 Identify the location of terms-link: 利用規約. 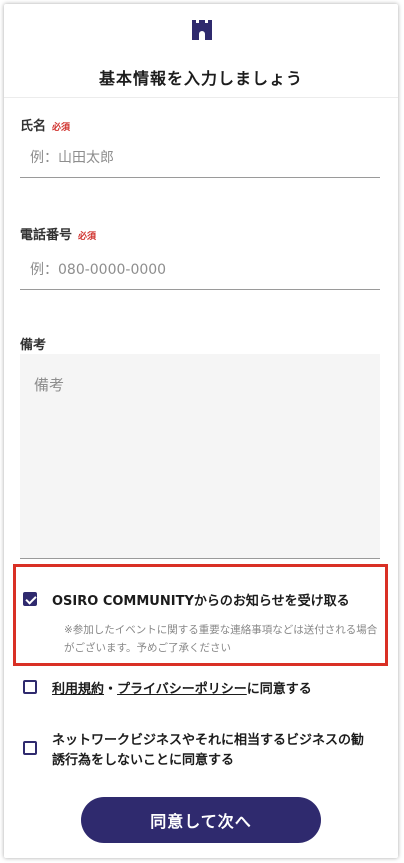
(78, 689).